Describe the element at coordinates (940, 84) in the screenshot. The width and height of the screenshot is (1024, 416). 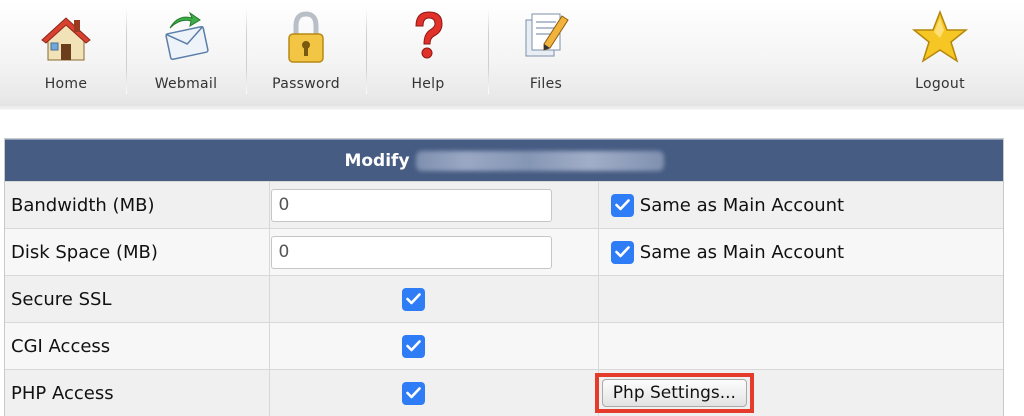
I see `logout-label: Logout` at that location.